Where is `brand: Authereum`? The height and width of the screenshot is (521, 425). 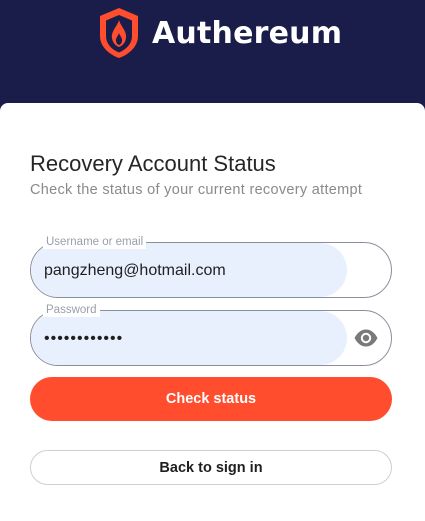 brand: Authereum is located at coordinates (219, 33).